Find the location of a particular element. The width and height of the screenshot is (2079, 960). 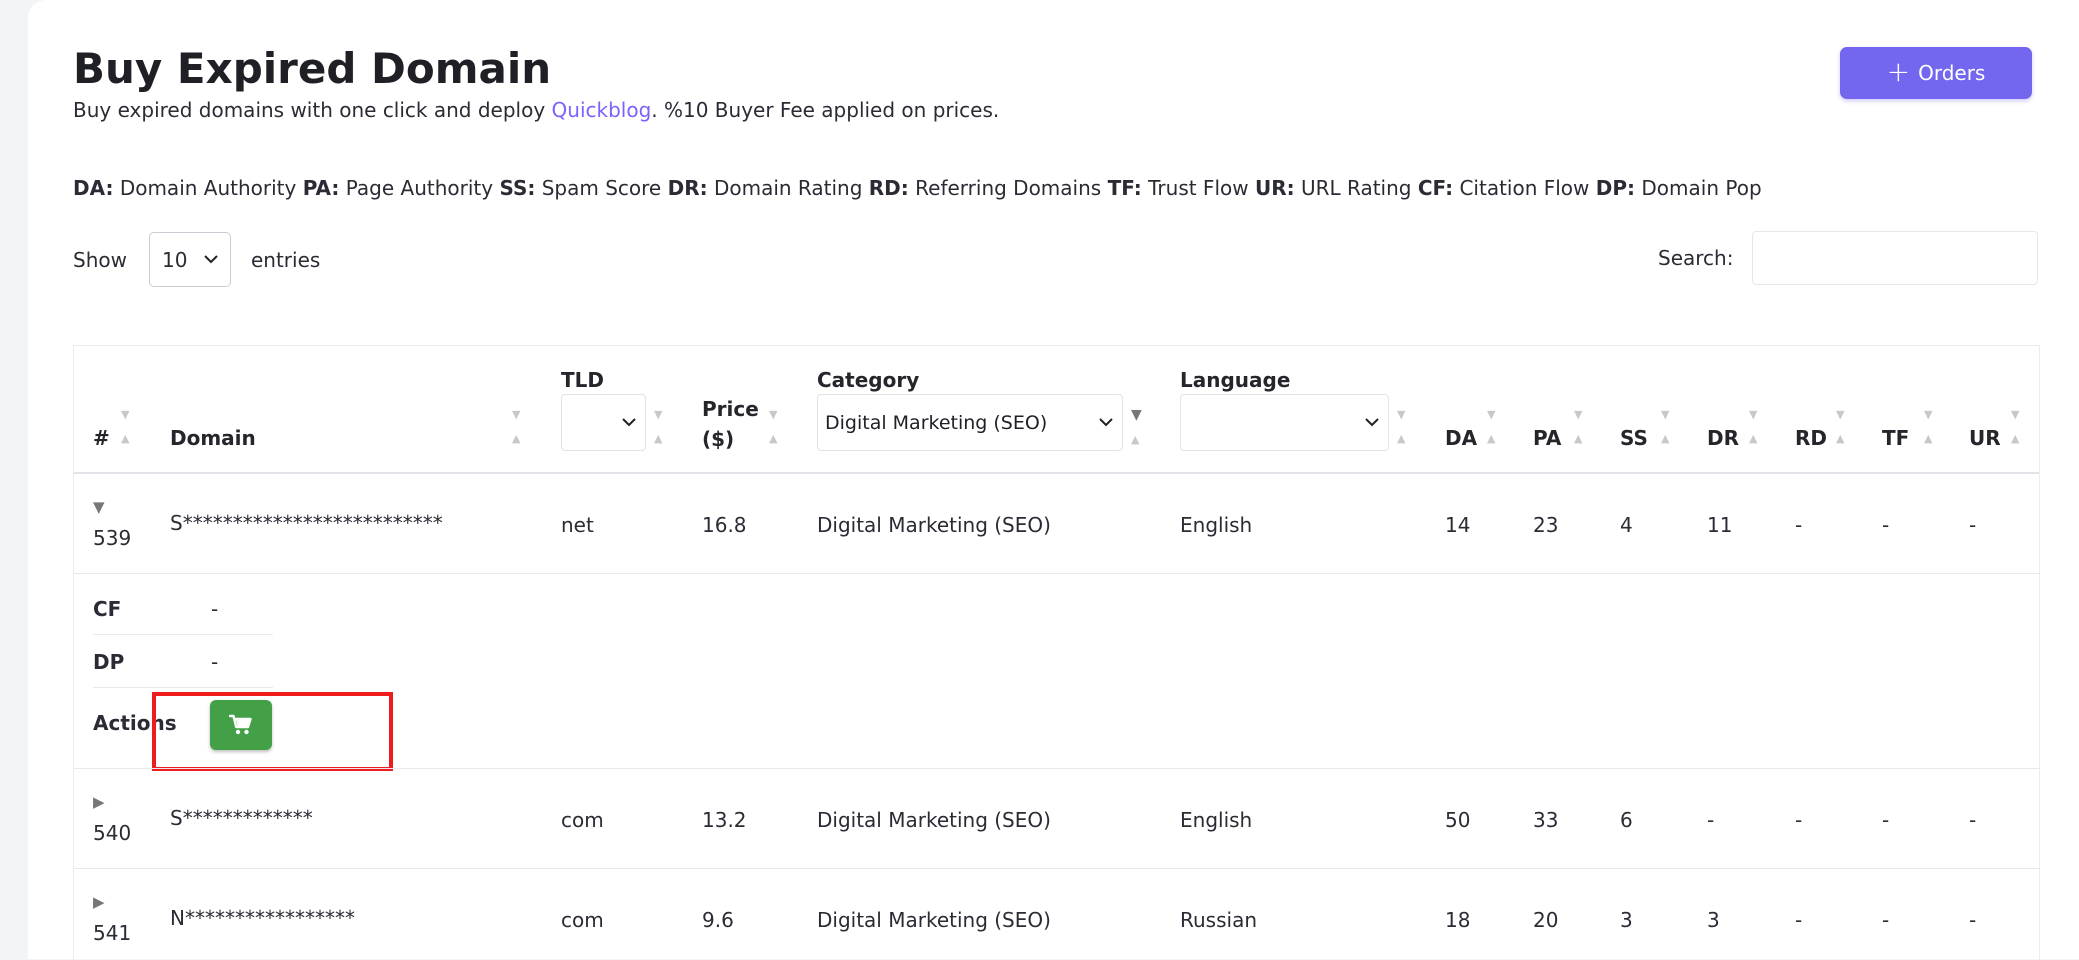

detail-dp-label: DP is located at coordinates (109, 662).